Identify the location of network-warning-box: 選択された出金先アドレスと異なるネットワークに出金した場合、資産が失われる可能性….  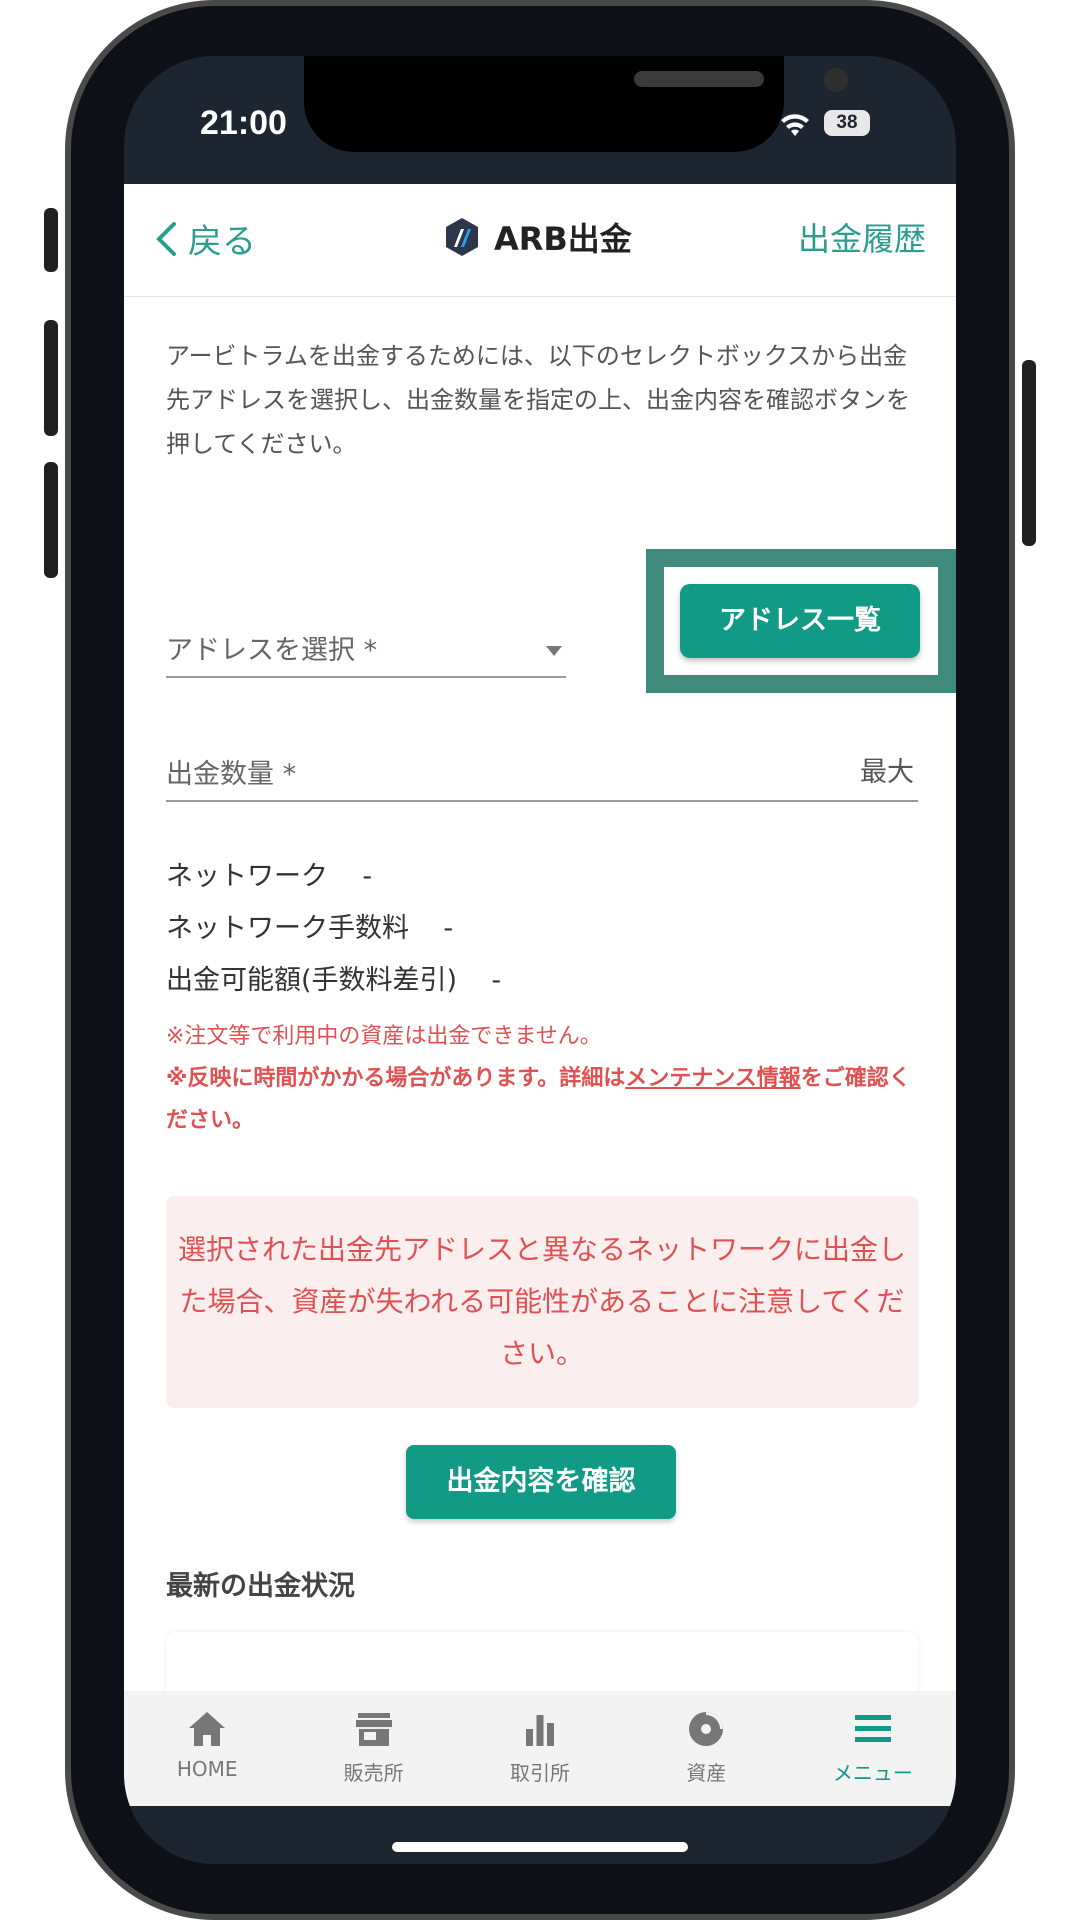
(542, 1302).